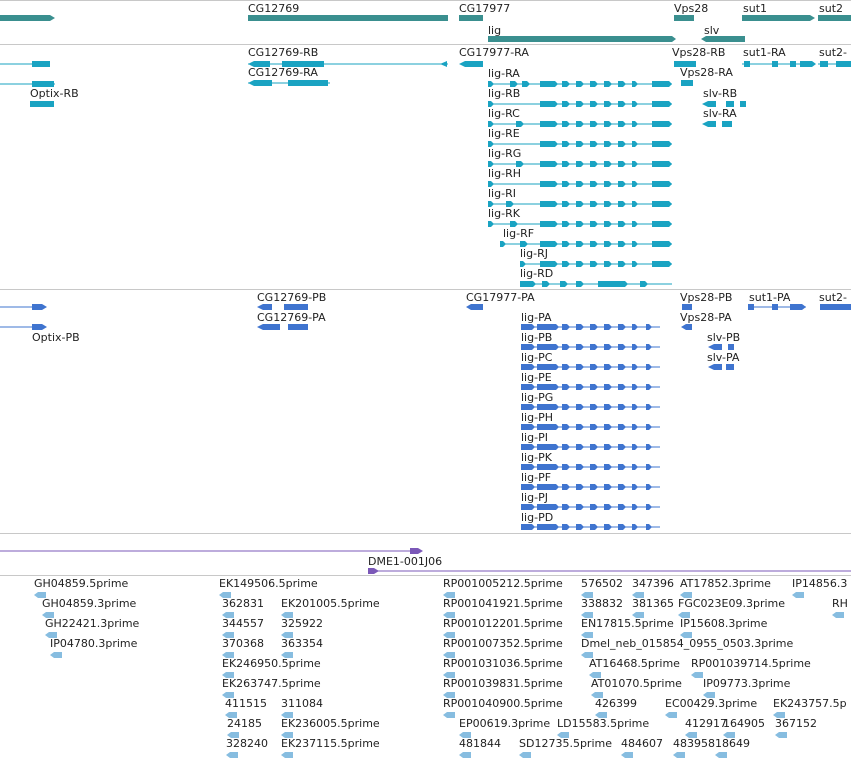  What do you see at coordinates (537, 397) in the screenshot?
I see `protein-label: lig-PG` at bounding box center [537, 397].